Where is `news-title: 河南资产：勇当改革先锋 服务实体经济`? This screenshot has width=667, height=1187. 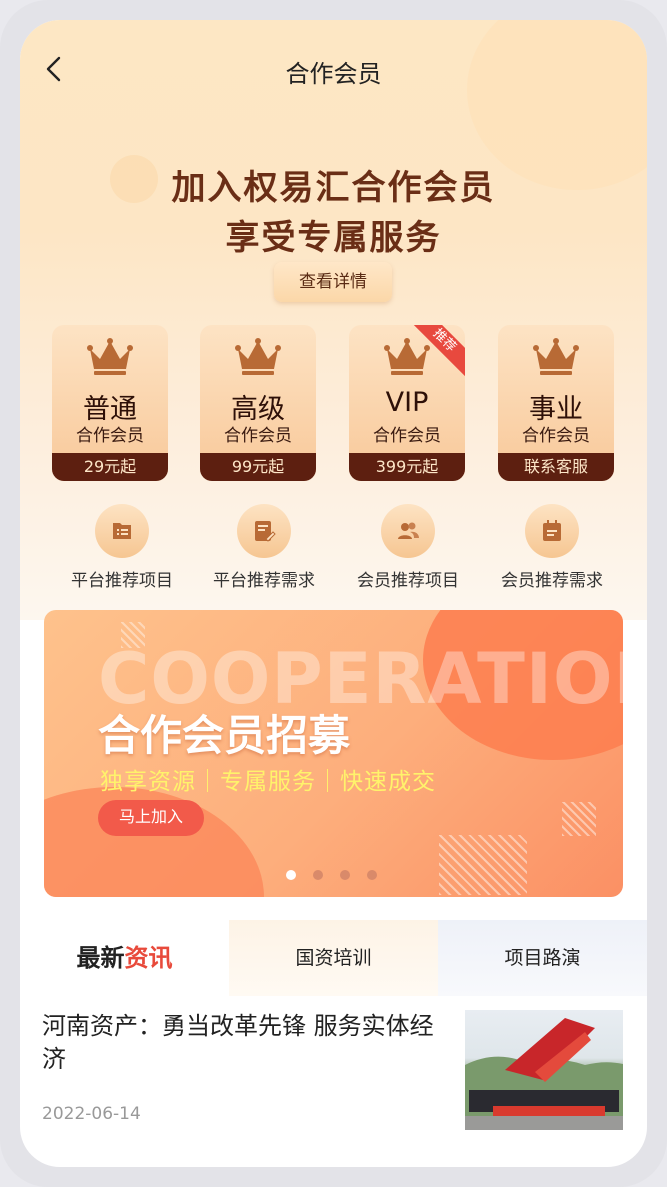 news-title: 河南资产：勇当改革先锋 服务实体经济 is located at coordinates (238, 1042).